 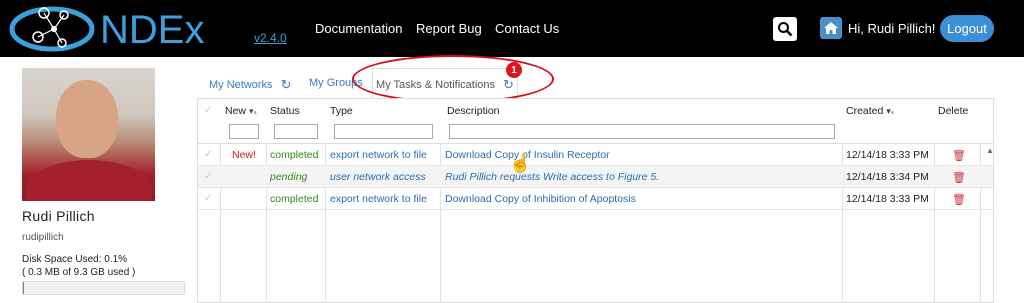 What do you see at coordinates (58, 216) in the screenshot?
I see `profile-name: Rudi Pillich` at bounding box center [58, 216].